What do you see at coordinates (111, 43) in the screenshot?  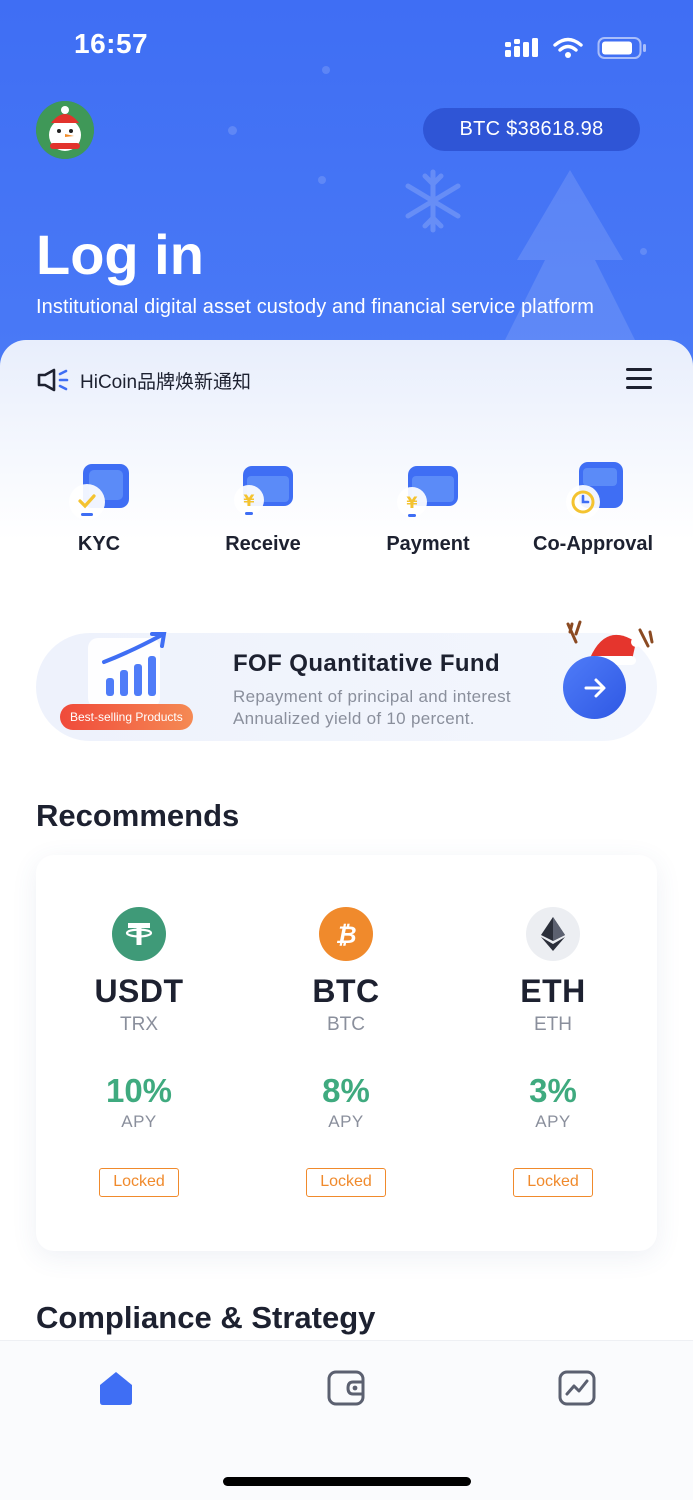 I see `status-time: 16:57` at bounding box center [111, 43].